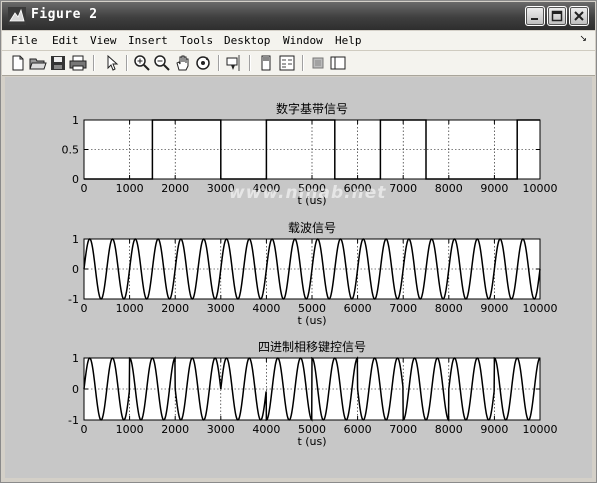 The width and height of the screenshot is (597, 483). Describe the element at coordinates (71, 150) in the screenshot. I see `baseband-y-tick-label: 0.5` at that location.